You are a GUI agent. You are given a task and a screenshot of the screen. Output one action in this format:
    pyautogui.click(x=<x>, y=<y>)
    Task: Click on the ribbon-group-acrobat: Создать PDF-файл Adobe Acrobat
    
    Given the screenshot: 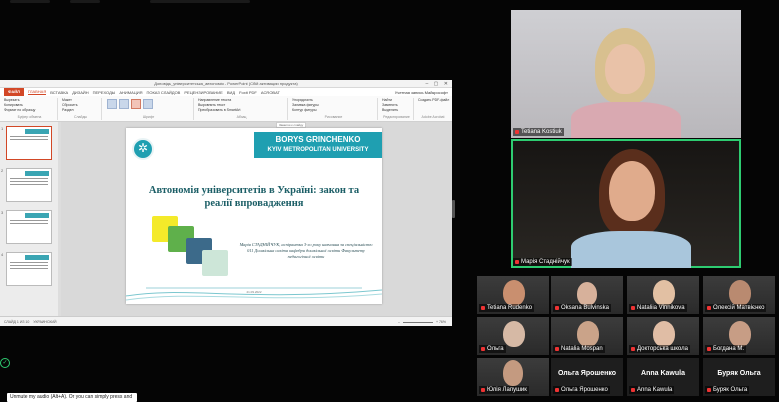 What is the action you would take?
    pyautogui.click(x=434, y=108)
    